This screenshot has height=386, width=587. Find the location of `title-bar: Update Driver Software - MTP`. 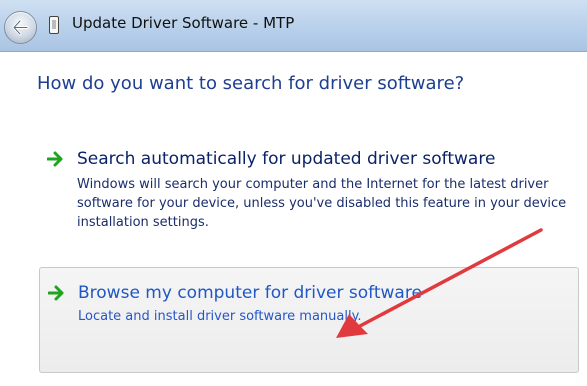

title-bar: Update Driver Software - MTP is located at coordinates (293, 26).